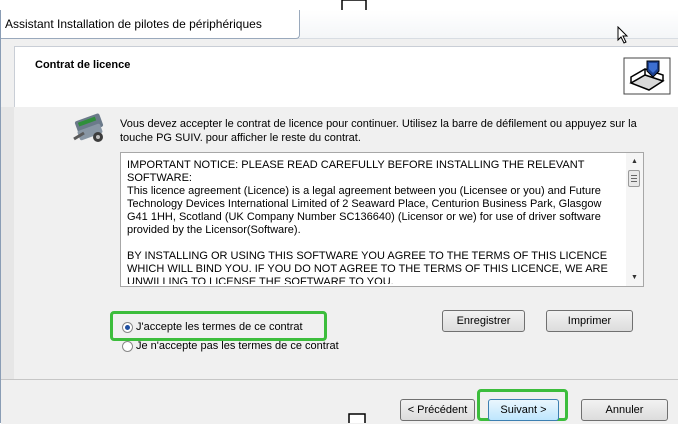 The image size is (678, 424). What do you see at coordinates (339, 401) in the screenshot?
I see `wizard-footer: < Précédent Suivant > Annuler` at bounding box center [339, 401].